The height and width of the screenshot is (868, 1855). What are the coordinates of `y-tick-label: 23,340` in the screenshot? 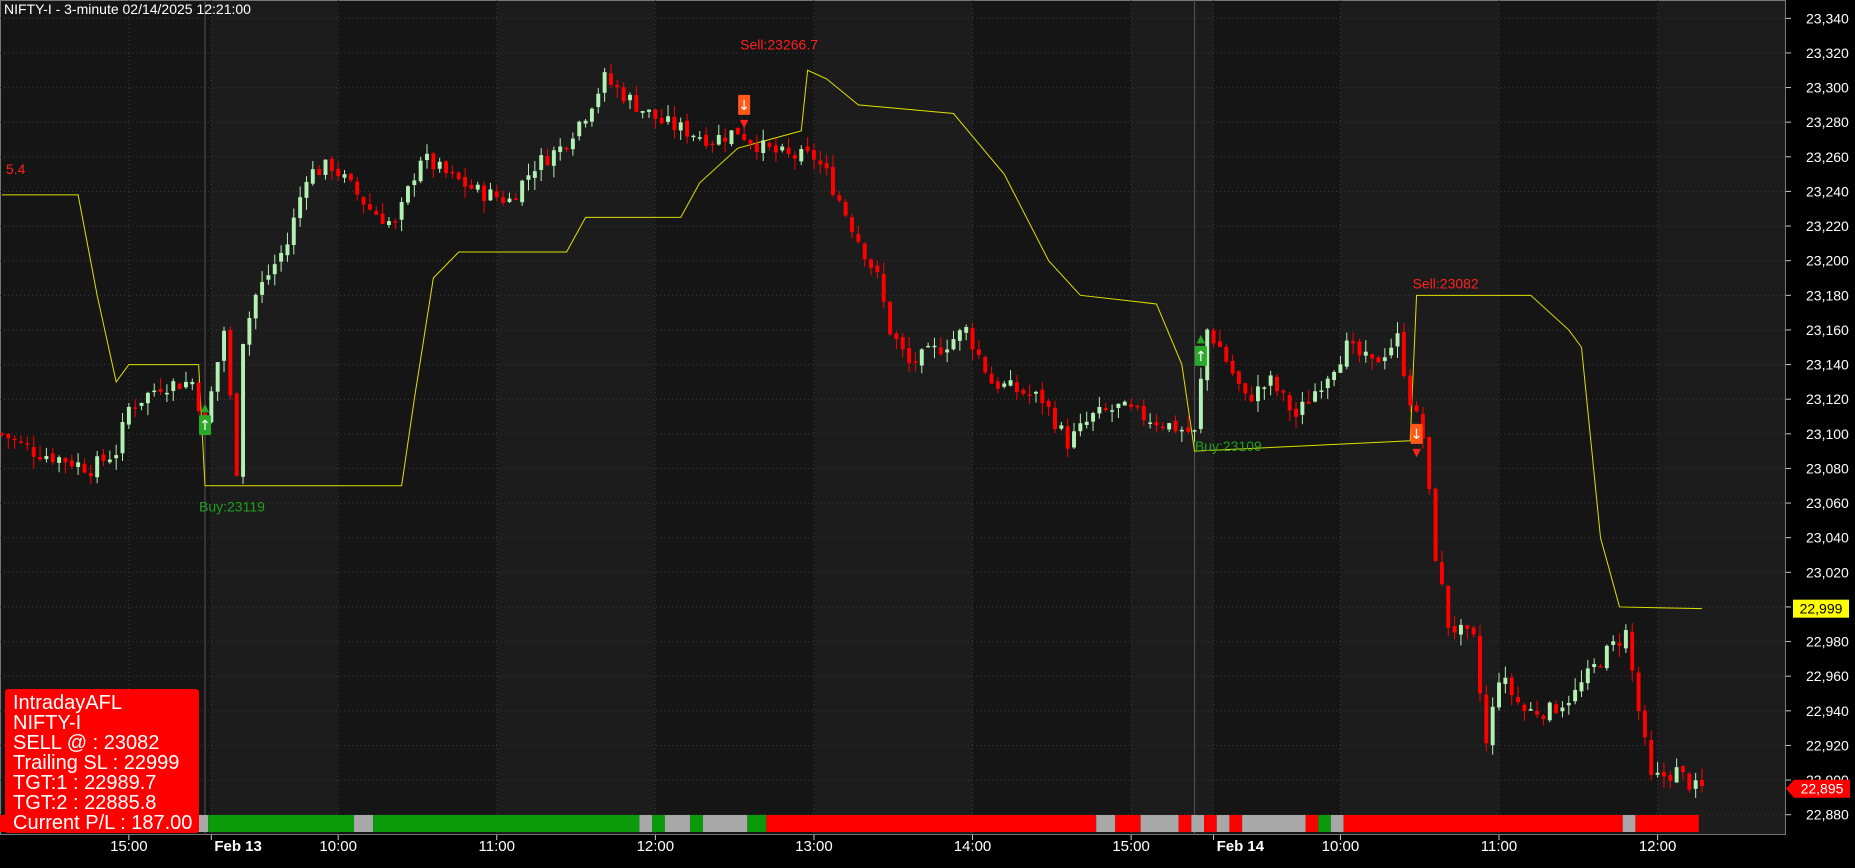 It's located at (1827, 18).